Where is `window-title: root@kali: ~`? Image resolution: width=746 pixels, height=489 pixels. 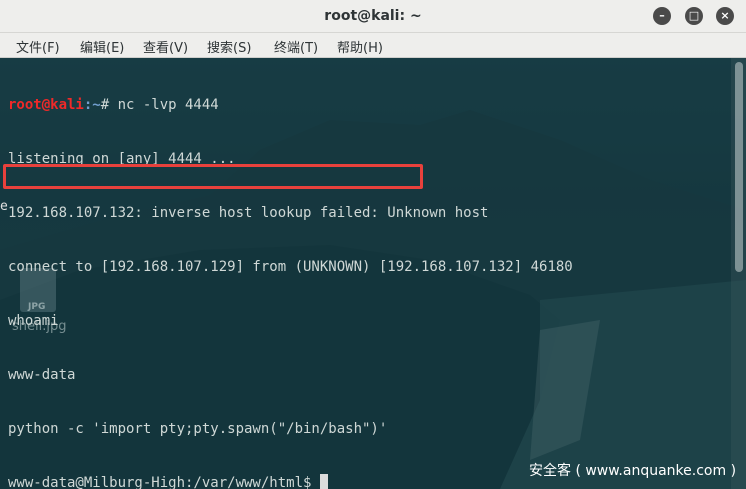
window-title: root@kali: ~ is located at coordinates (373, 16).